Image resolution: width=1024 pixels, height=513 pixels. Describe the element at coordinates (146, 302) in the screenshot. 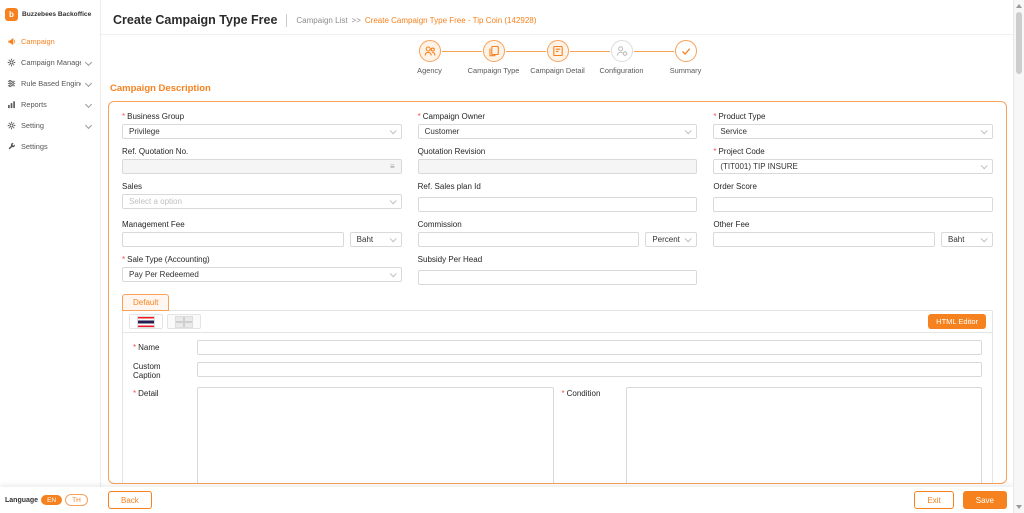

I see `tab-default: Default` at that location.